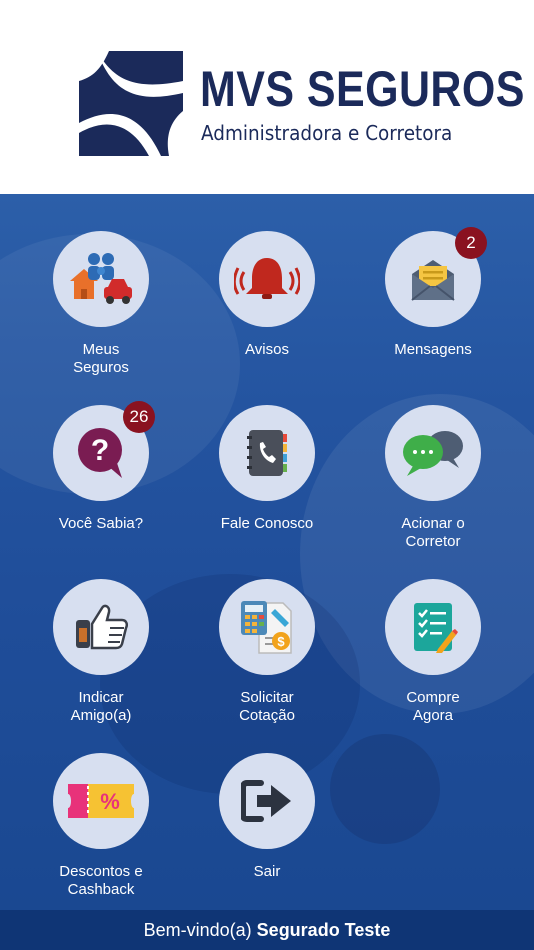  I want to click on family-house-car-icon, so click(101, 278).